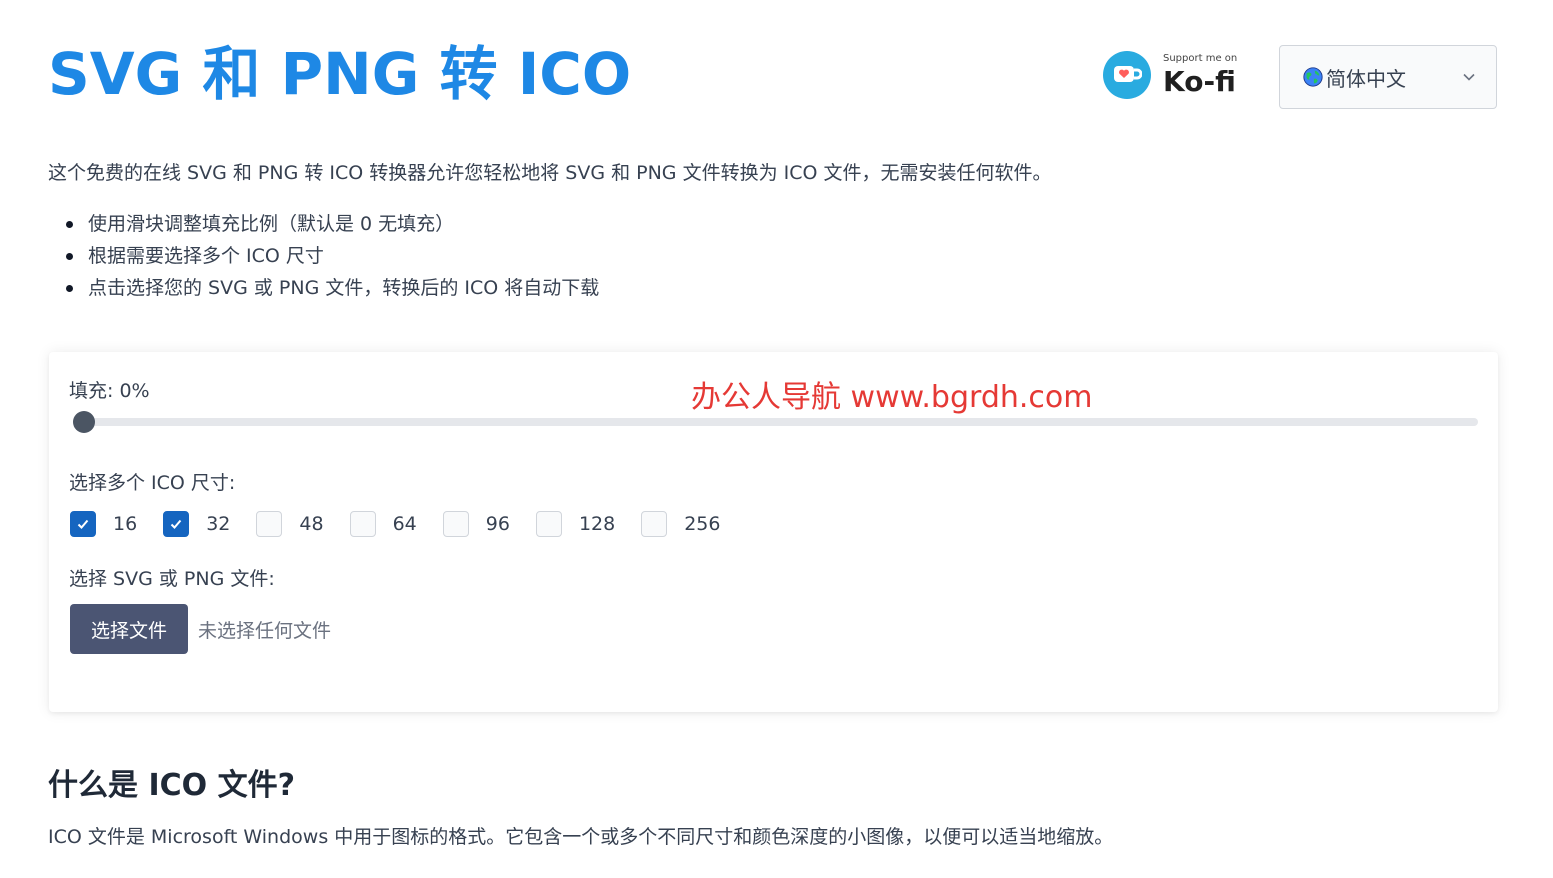 The height and width of the screenshot is (878, 1553). I want to click on size-label: 48, so click(311, 524).